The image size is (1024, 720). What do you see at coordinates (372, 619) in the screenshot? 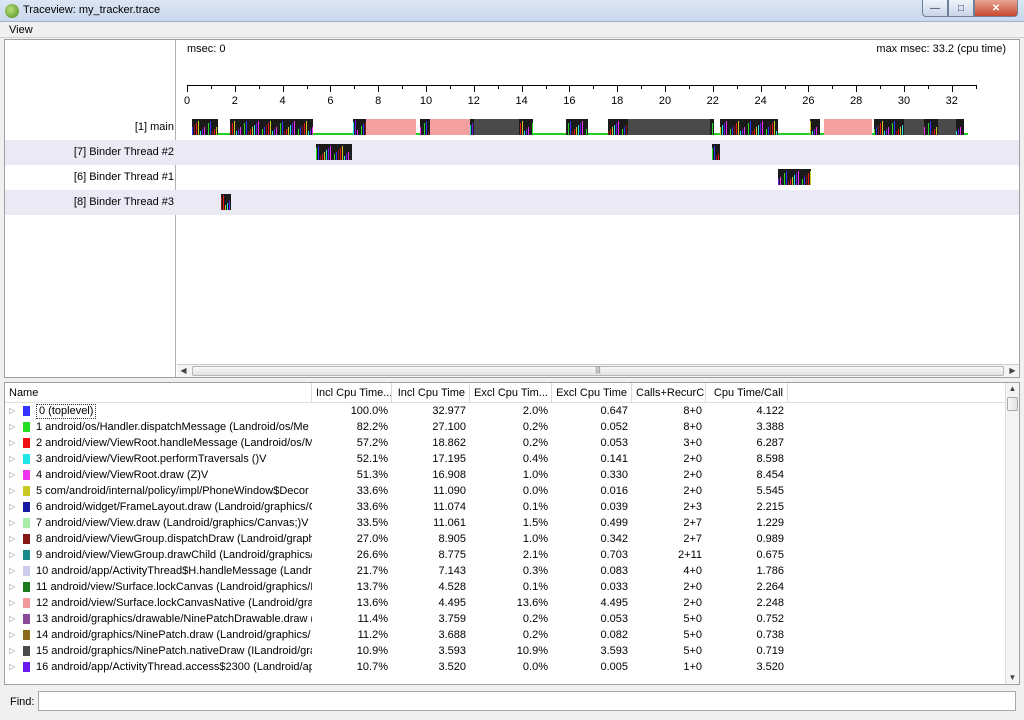
I see `incl-cpu-pct-cell: 11.4%` at bounding box center [372, 619].